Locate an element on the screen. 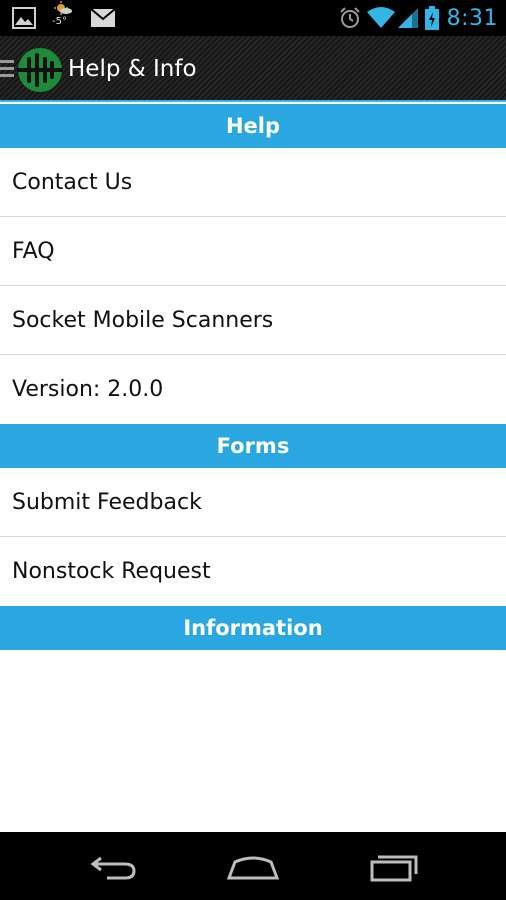  wifi-icon is located at coordinates (380, 17).